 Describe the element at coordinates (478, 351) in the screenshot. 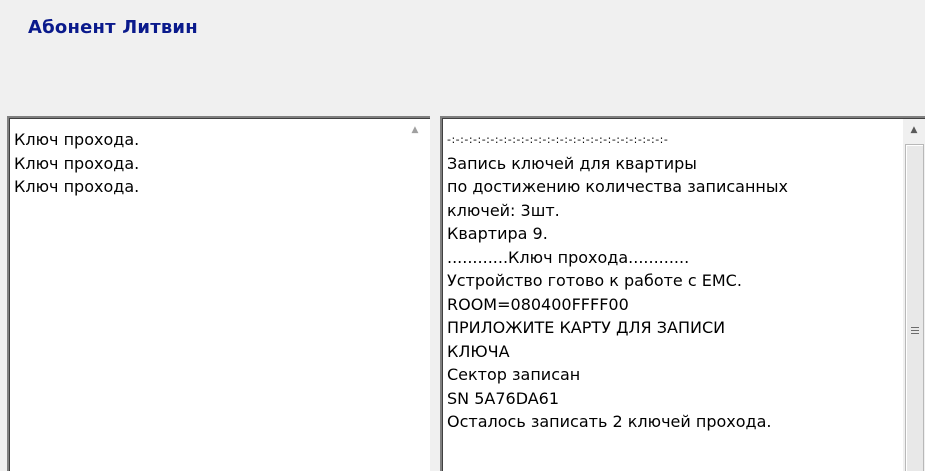

I see `log-line: КЛЮЧА` at that location.